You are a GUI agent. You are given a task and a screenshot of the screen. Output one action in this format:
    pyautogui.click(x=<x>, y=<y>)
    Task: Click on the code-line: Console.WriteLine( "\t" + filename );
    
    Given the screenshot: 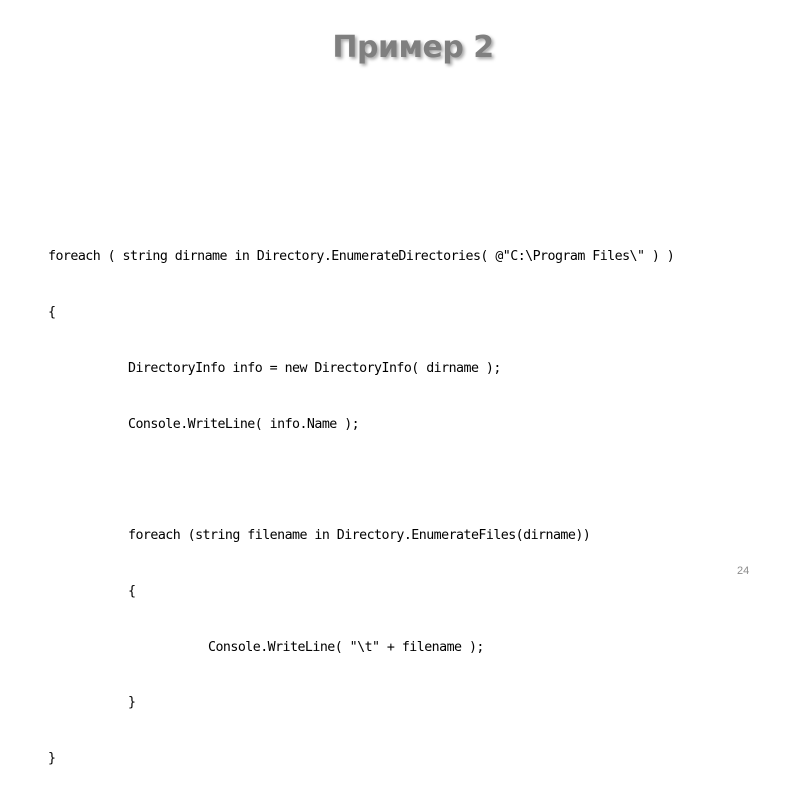 What is the action you would take?
    pyautogui.click(x=346, y=647)
    